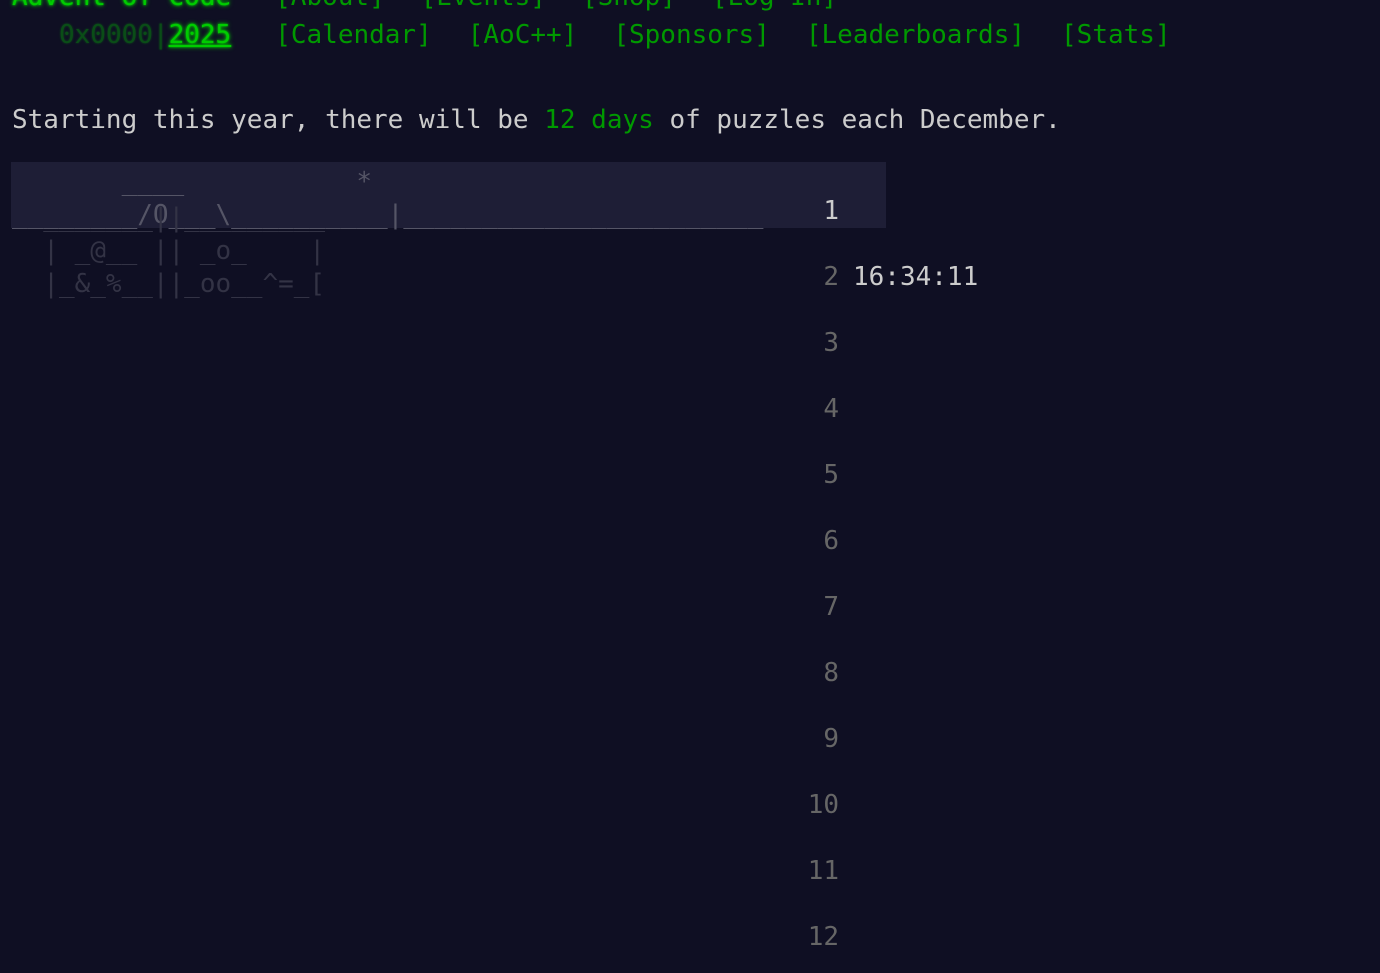 This screenshot has height=973, width=1380. What do you see at coordinates (511, 525) in the screenshot?
I see `calendar-day-6: 6` at bounding box center [511, 525].